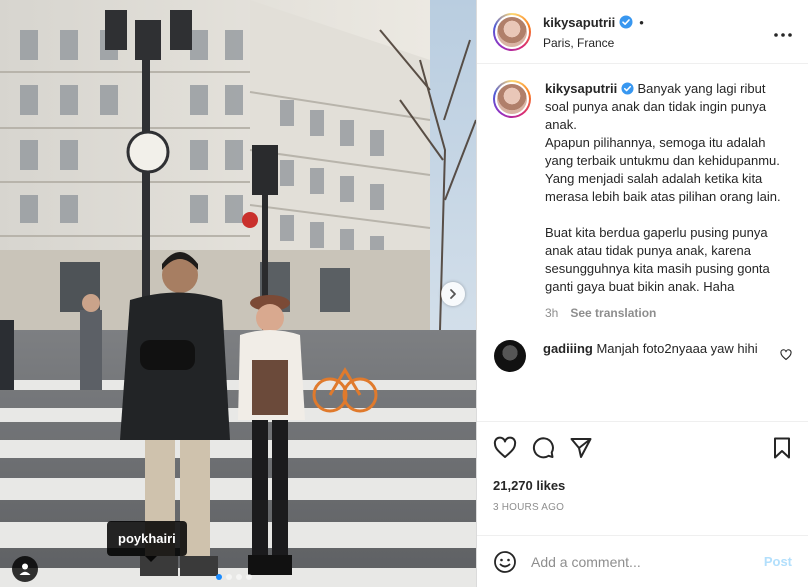 Image resolution: width=808 pixels, height=587 pixels. Describe the element at coordinates (647, 561) in the screenshot. I see `add-comment-input` at that location.